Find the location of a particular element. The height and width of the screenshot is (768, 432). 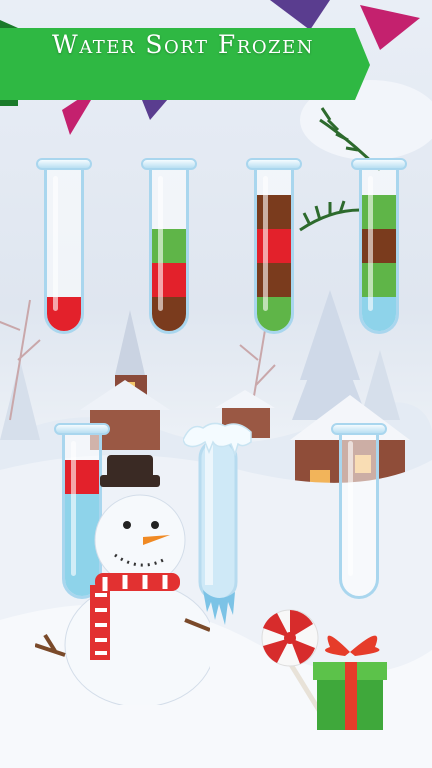

game-title: Water Sort Frozen is located at coordinates (183, 44).